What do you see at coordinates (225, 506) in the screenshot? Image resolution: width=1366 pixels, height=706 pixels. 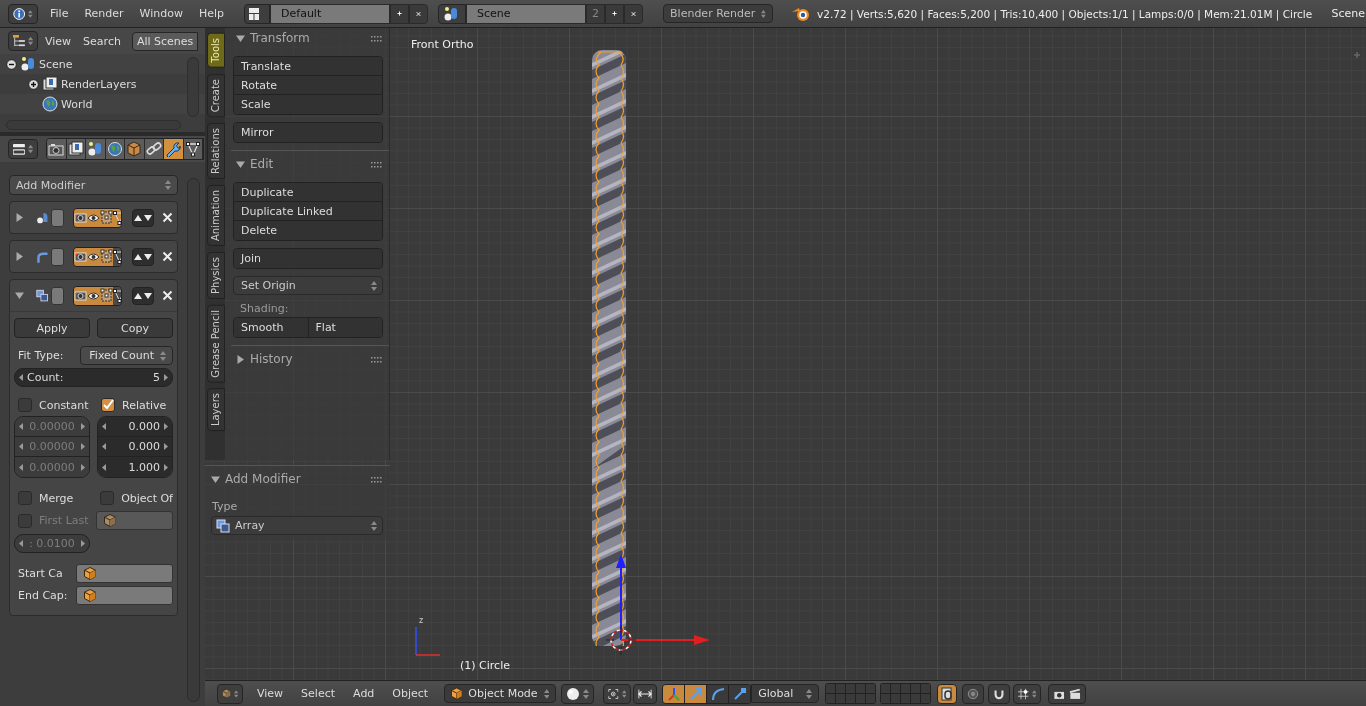 I see `field-label: Type` at bounding box center [225, 506].